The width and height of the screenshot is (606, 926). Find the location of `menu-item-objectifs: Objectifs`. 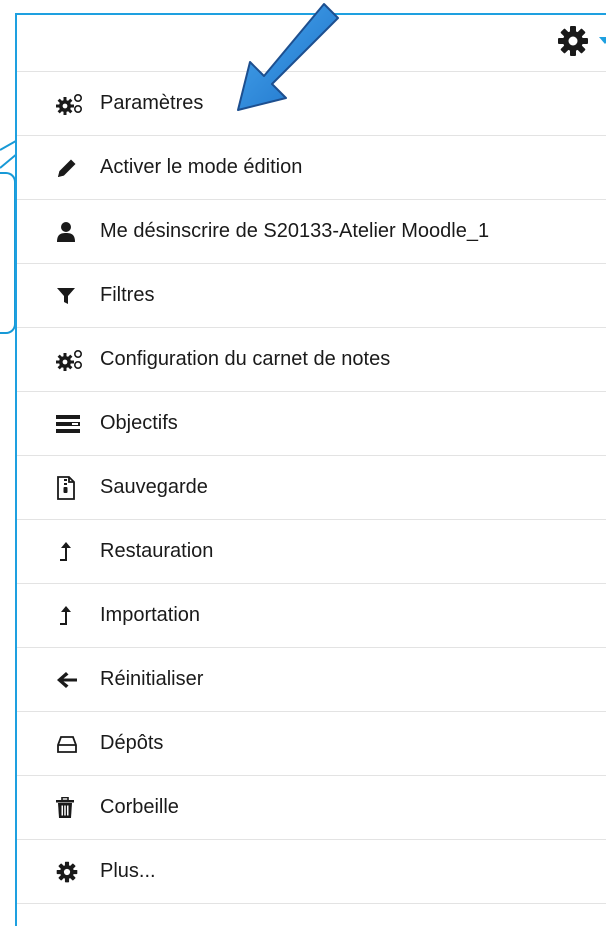

menu-item-objectifs: Objectifs is located at coordinates (311, 424).